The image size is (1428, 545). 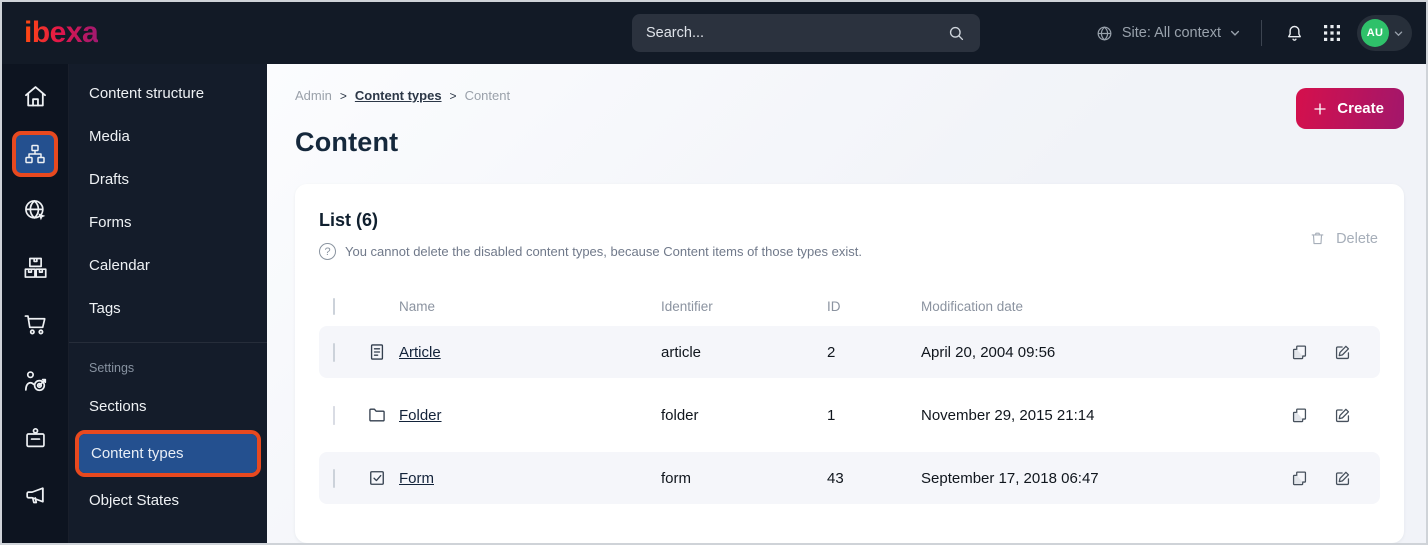 I want to click on sidebar-settings-label: Settings, so click(x=112, y=368).